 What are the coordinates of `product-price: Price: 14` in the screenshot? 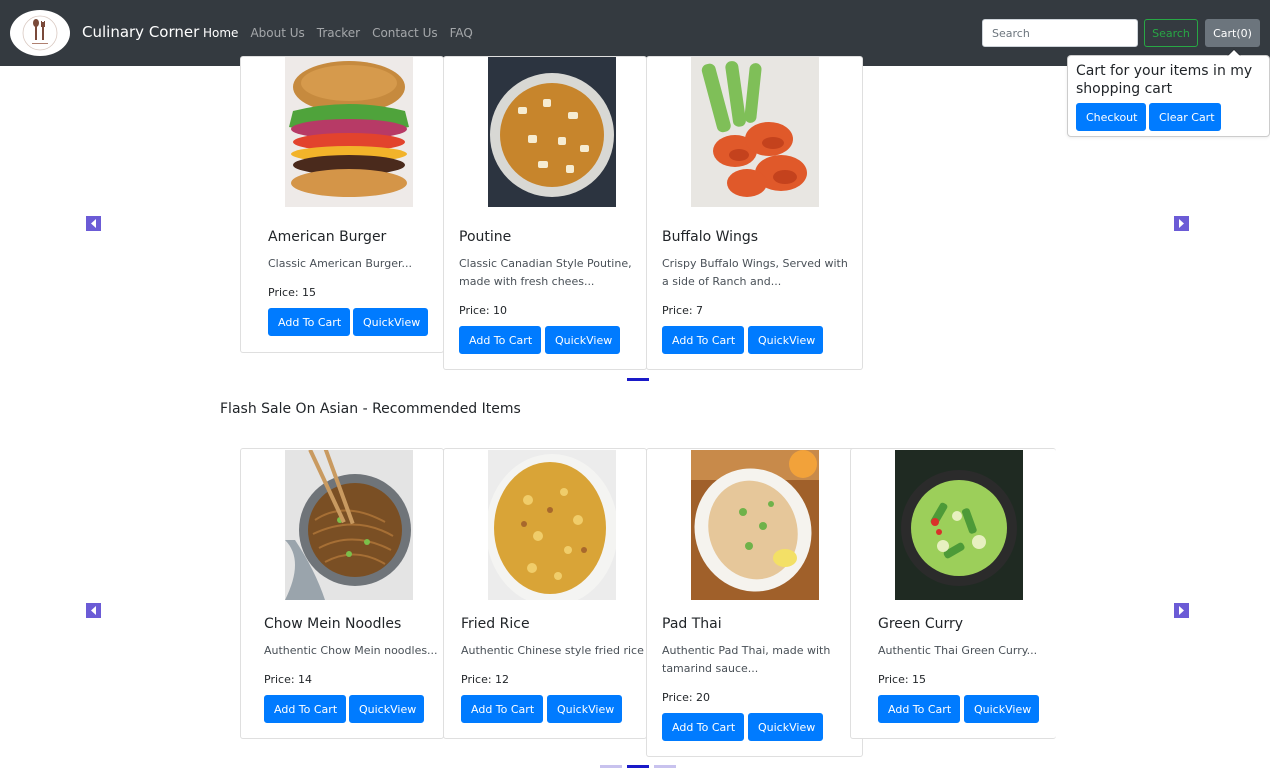 It's located at (288, 679).